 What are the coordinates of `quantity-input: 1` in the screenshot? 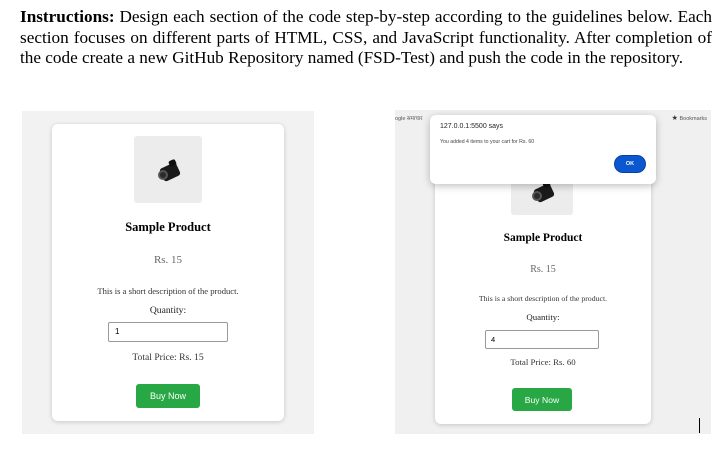 It's located at (168, 332).